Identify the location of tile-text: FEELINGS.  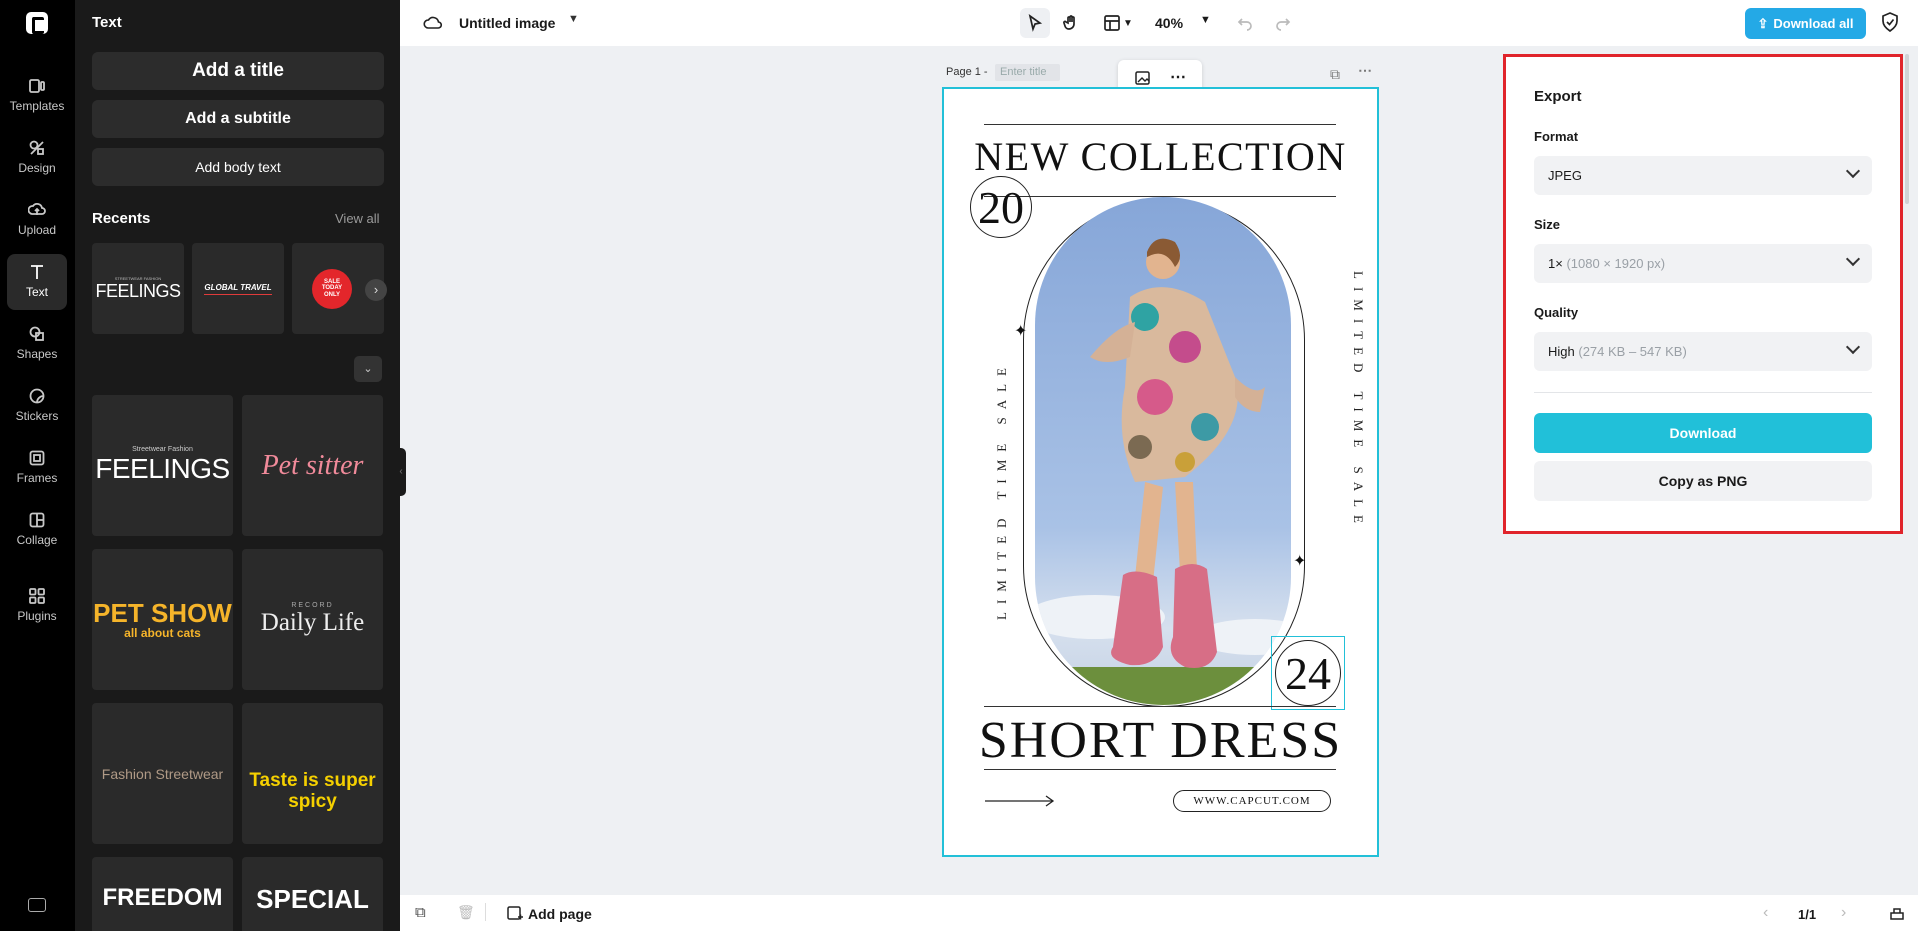
(162, 468).